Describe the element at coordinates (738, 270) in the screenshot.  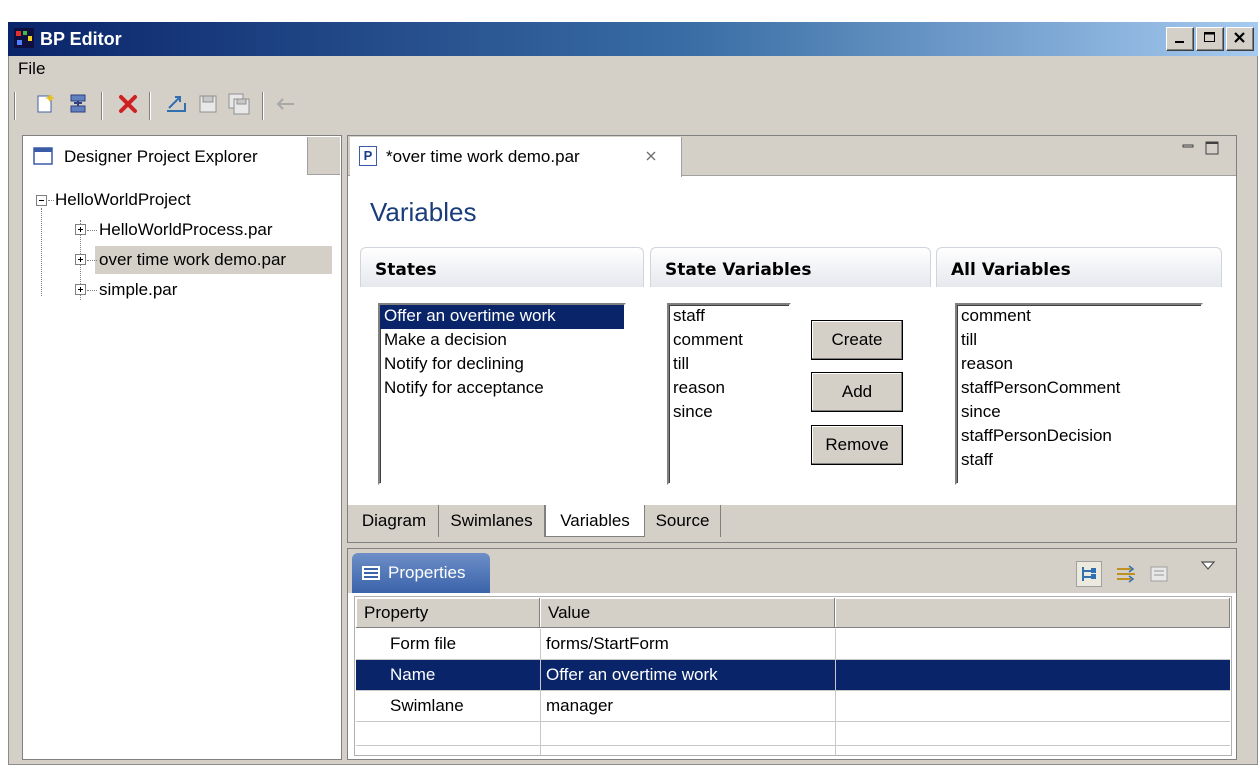
I see `section-label: State Variables` at that location.